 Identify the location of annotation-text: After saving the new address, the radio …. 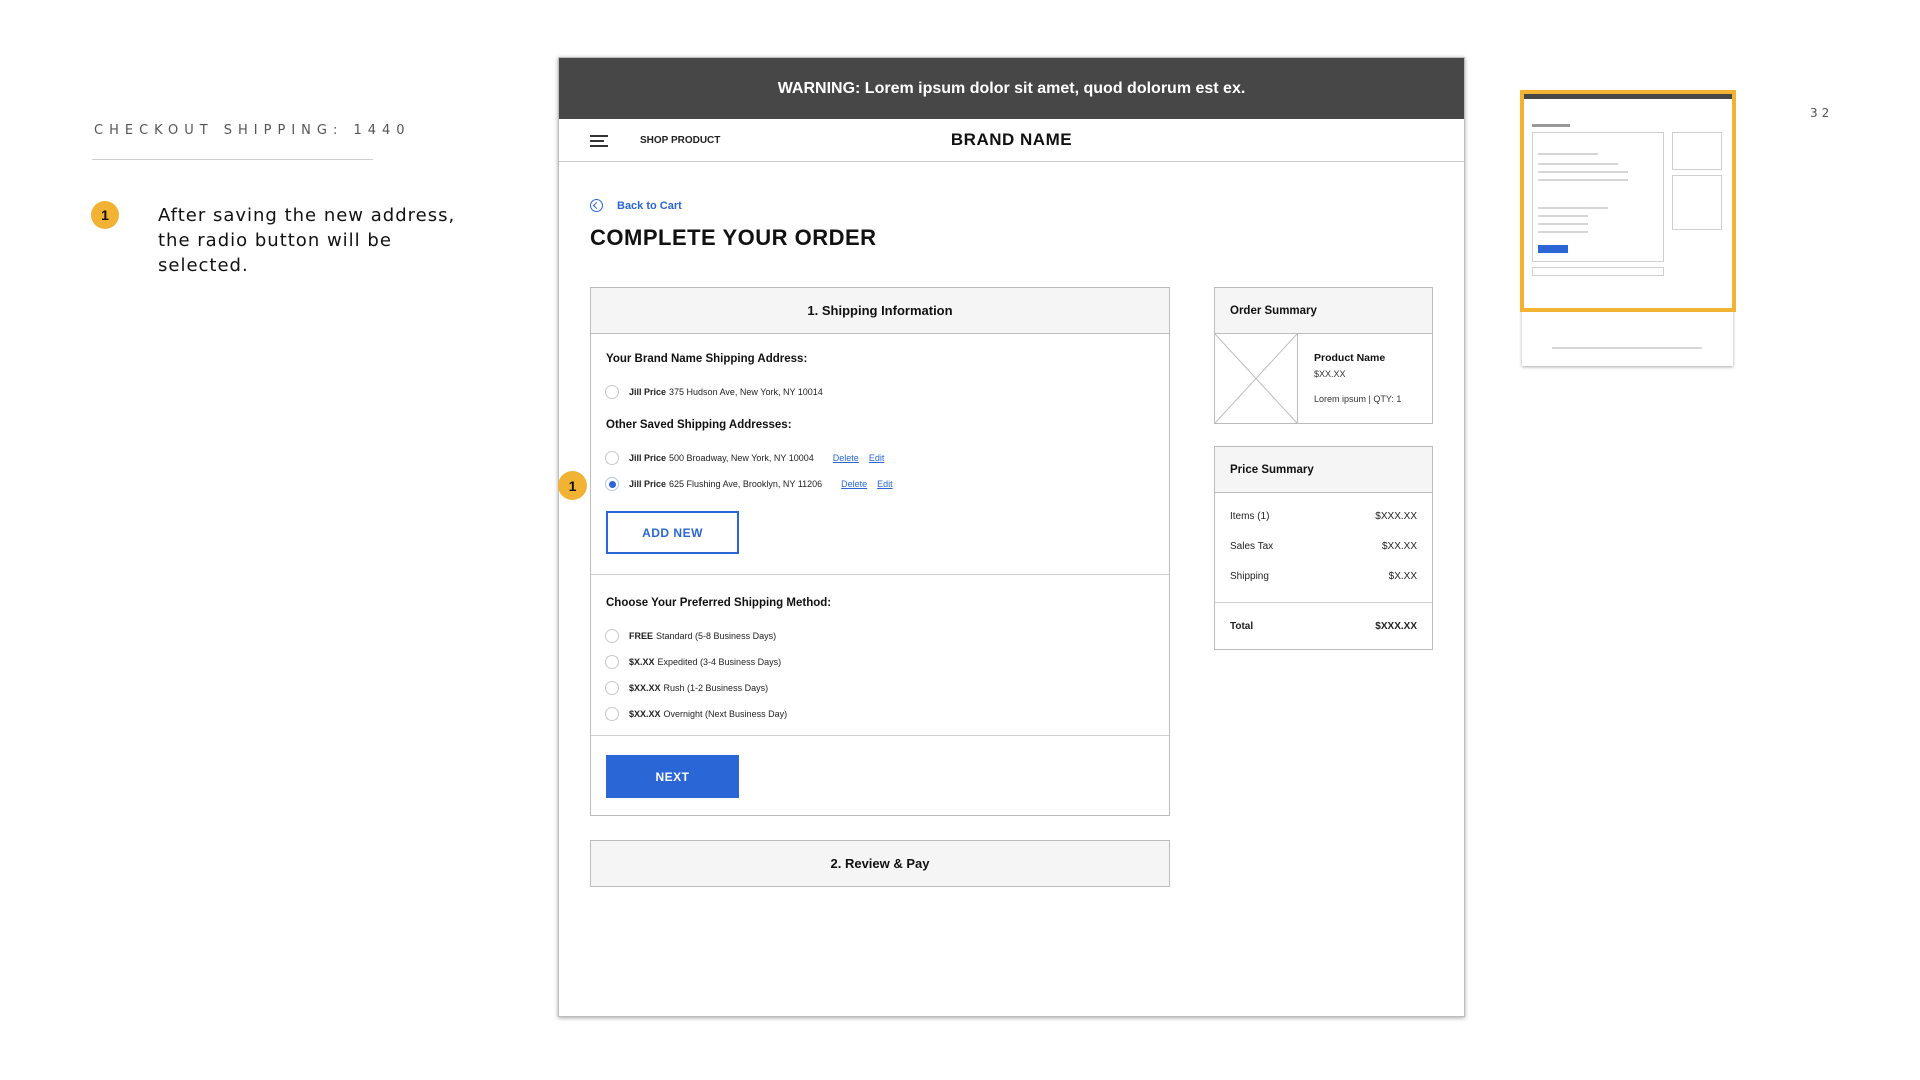
(307, 240).